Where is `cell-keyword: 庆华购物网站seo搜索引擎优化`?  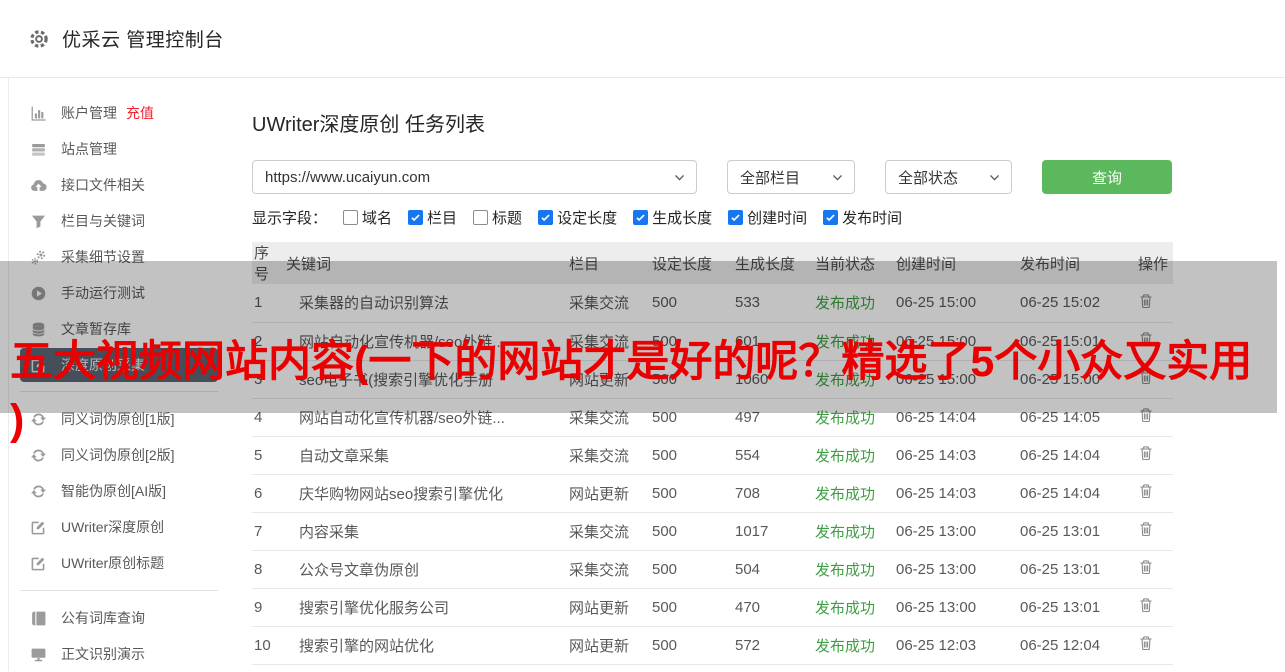
cell-keyword: 庆华购物网站seo搜索引擎优化 is located at coordinates (425, 493).